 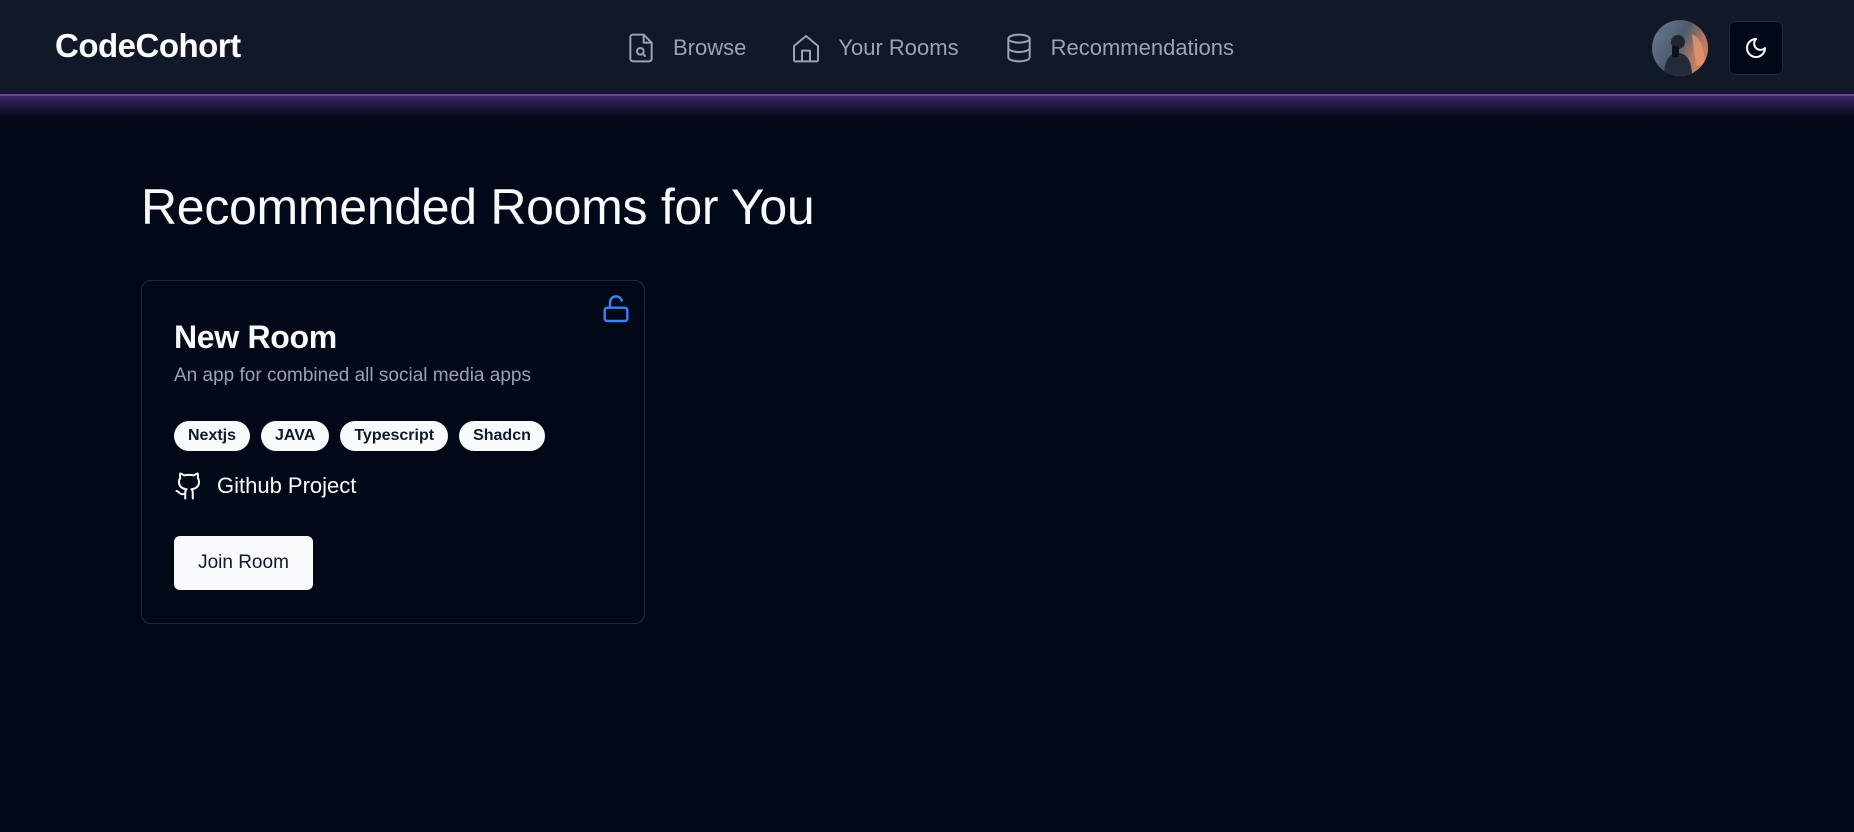 I want to click on avatar-image, so click(x=1684, y=55).